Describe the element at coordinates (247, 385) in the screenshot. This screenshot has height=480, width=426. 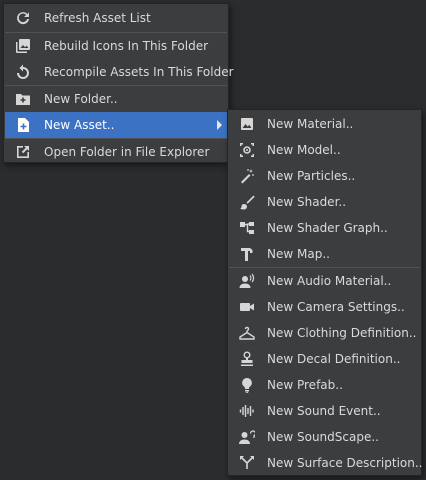
I see `lightbulb-icon` at that location.